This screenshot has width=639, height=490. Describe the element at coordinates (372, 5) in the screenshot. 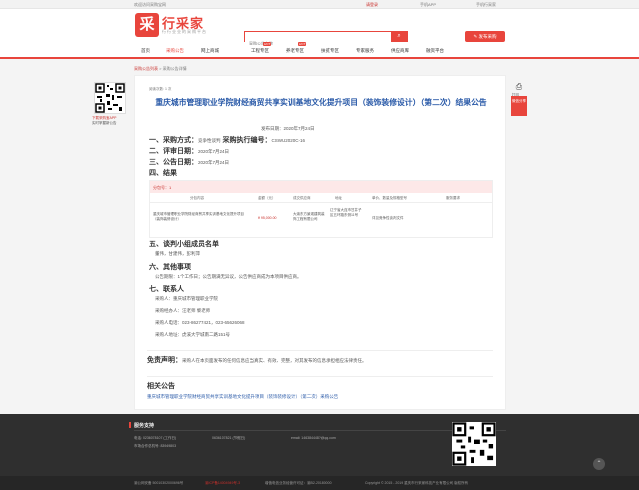

I see `login-link: 请登录` at that location.